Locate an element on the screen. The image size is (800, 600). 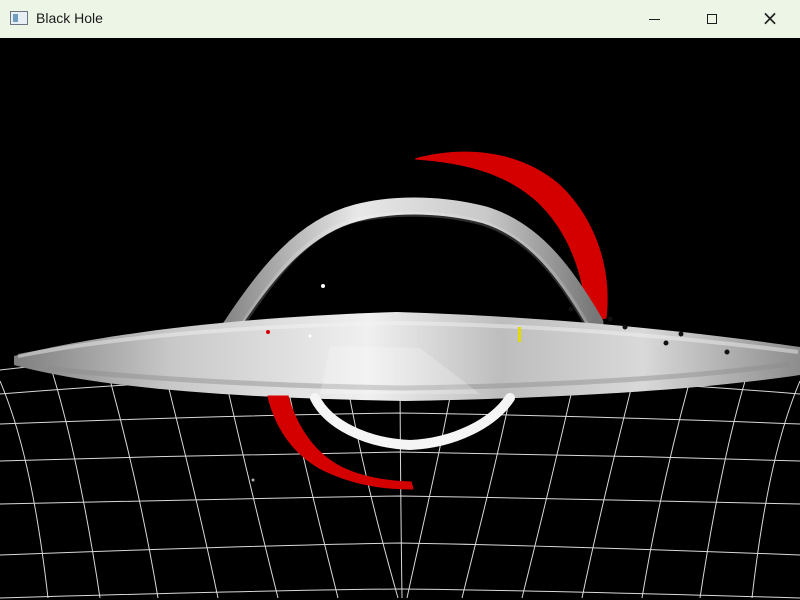
close-button: × is located at coordinates (770, 19).